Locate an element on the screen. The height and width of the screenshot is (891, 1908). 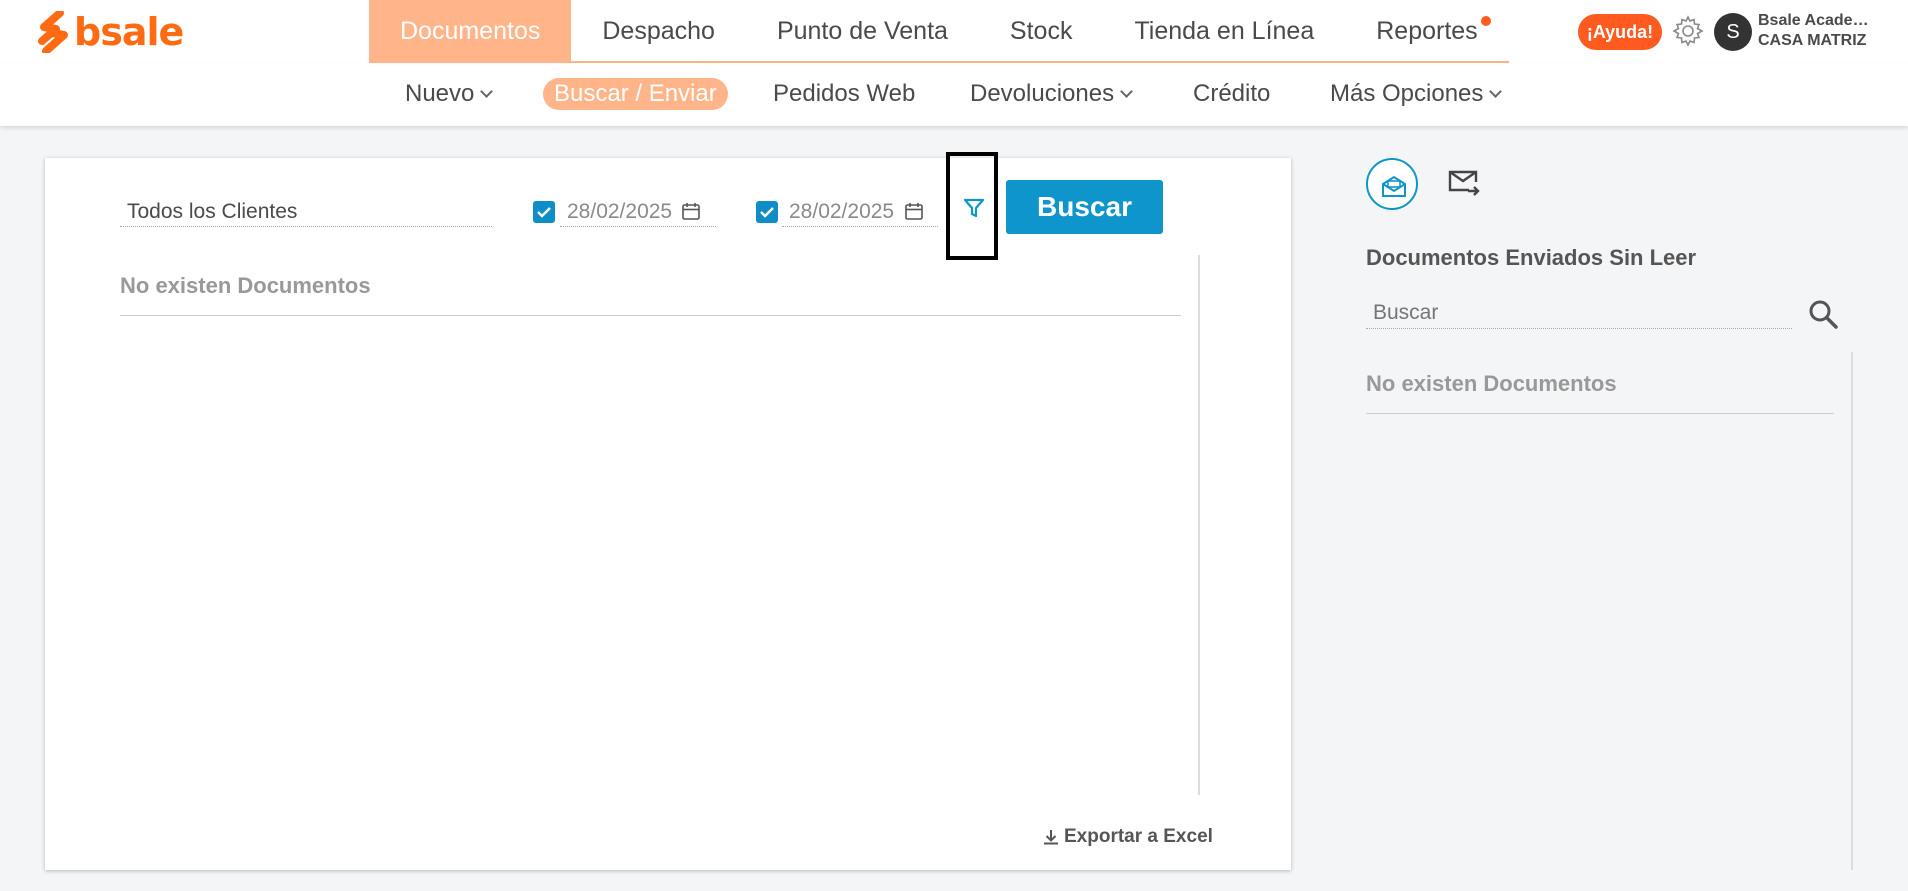
search-icon is located at coordinates (1823, 314).